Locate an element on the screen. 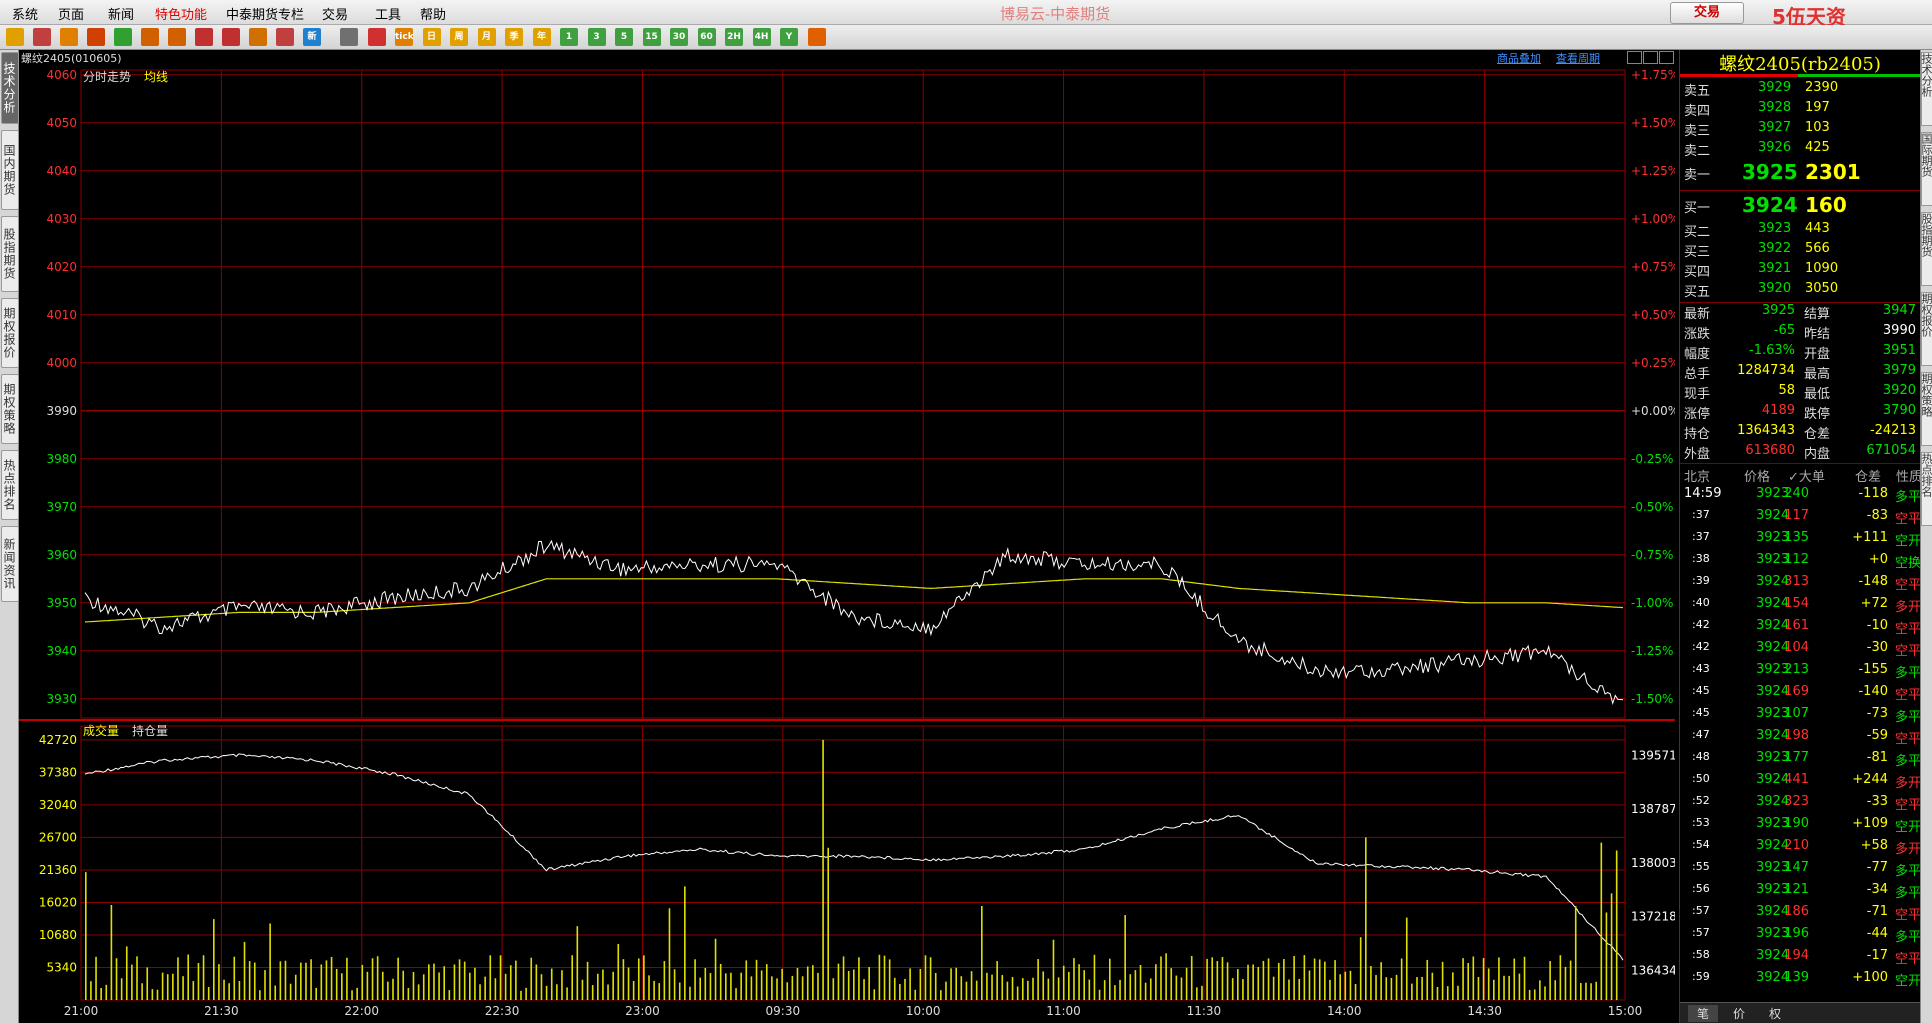 Image resolution: width=1932 pixels, height=1023 pixels. tick-row: :52 3924 323 -33 空平 is located at coordinates (1800, 805).